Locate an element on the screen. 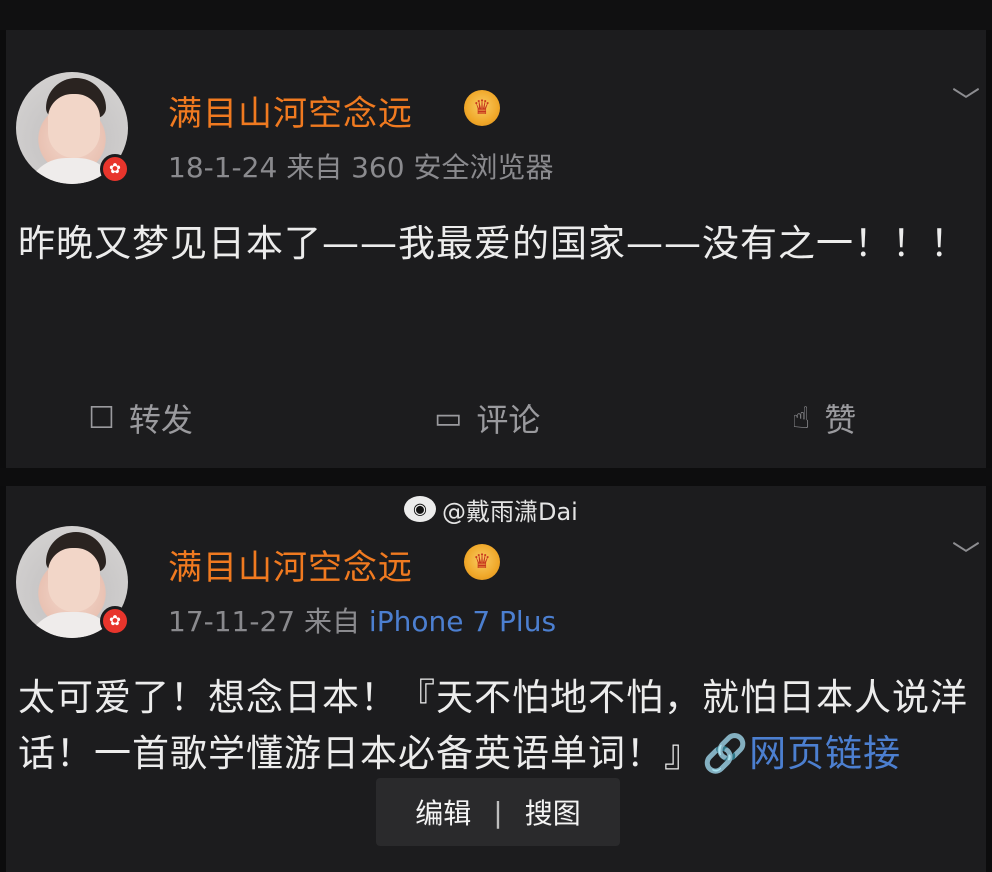 This screenshot has height=872, width=992. repost-label: 转发 is located at coordinates (160, 420).